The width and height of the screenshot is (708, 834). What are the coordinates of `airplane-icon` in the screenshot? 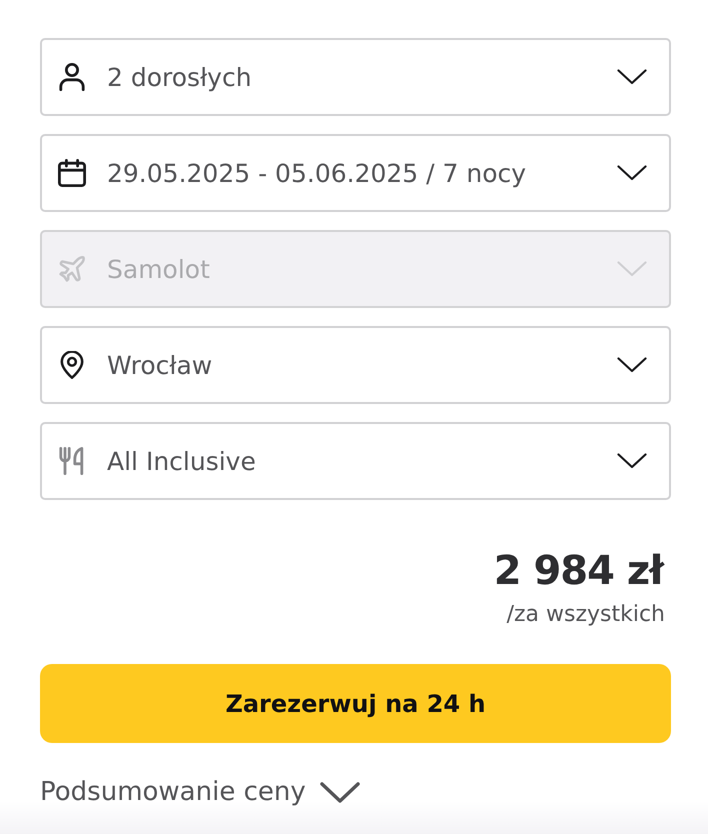 It's located at (72, 269).